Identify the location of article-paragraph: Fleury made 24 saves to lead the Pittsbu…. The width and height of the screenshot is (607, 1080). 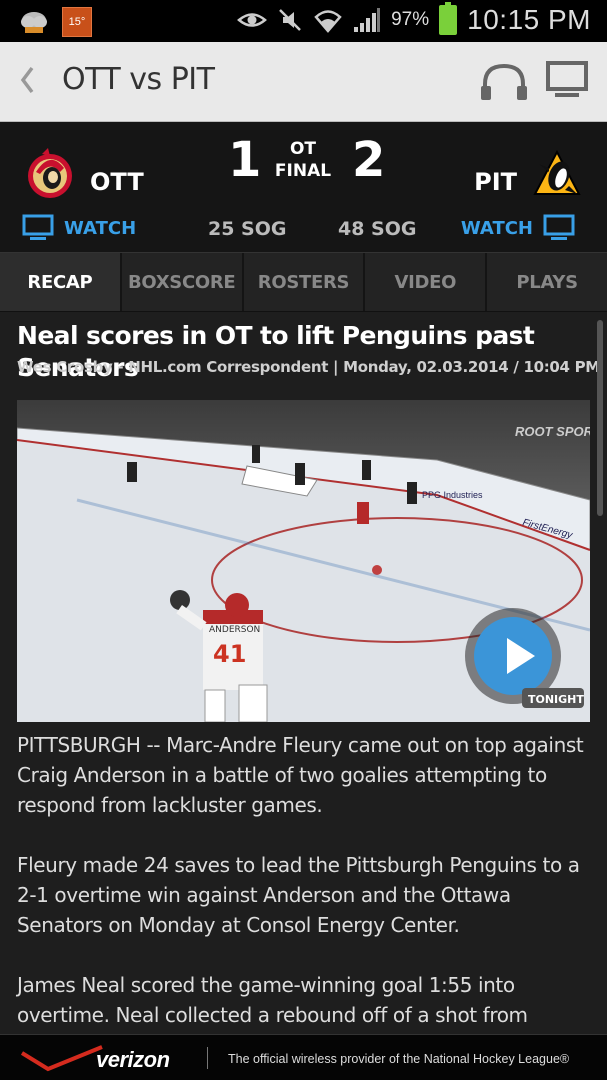
(298, 895).